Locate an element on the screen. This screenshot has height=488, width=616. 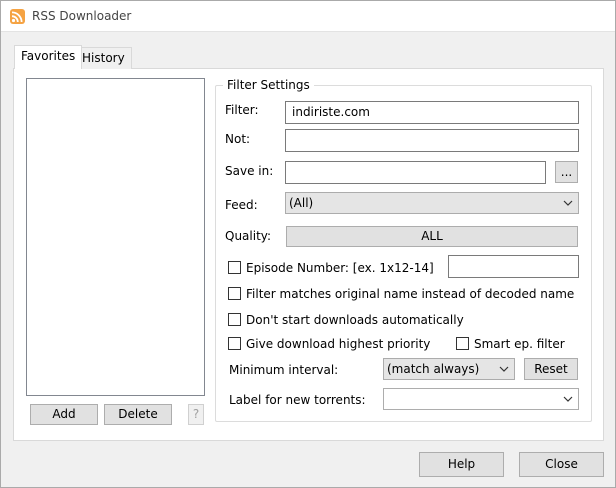
quality-button: ALL is located at coordinates (432, 236).